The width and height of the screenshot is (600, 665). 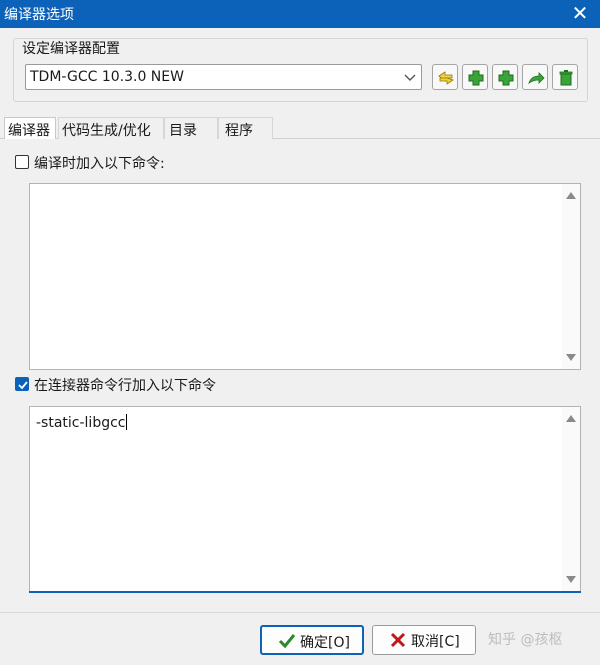 I want to click on tab-directories: 目录, so click(x=191, y=128).